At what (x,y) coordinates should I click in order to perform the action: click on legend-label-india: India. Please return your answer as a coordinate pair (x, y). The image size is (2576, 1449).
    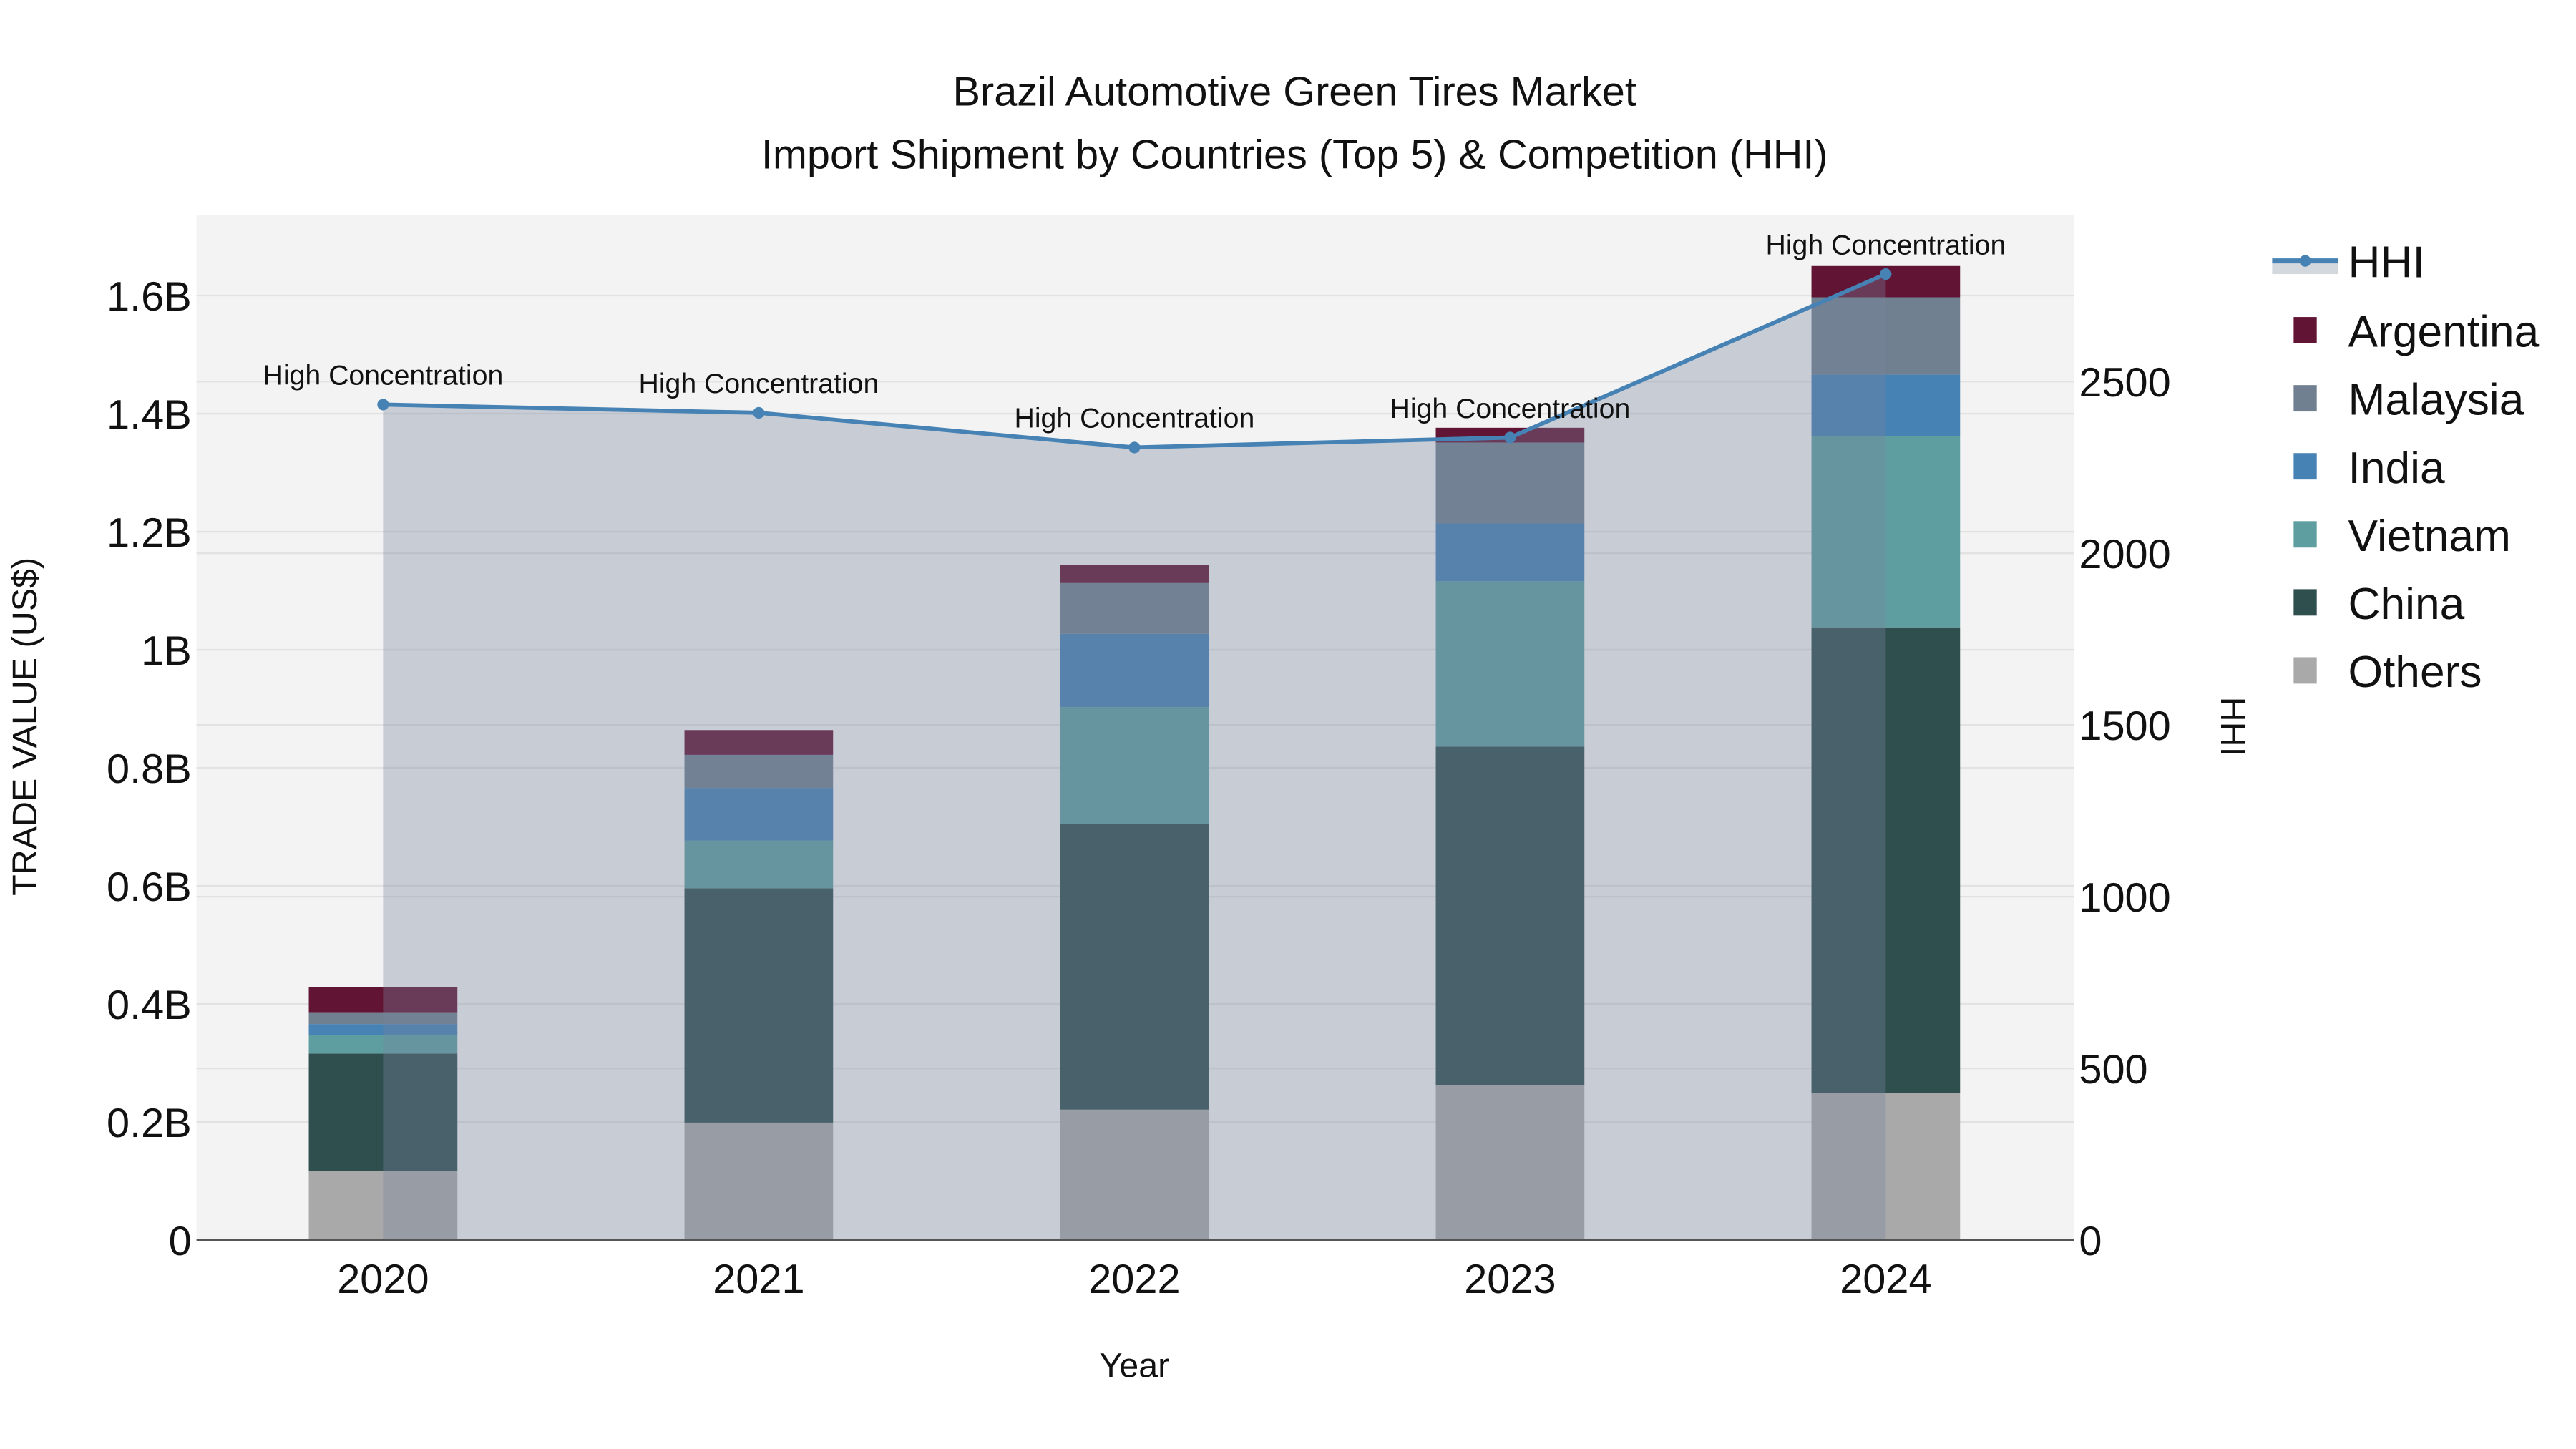
    Looking at the image, I should click on (2396, 468).